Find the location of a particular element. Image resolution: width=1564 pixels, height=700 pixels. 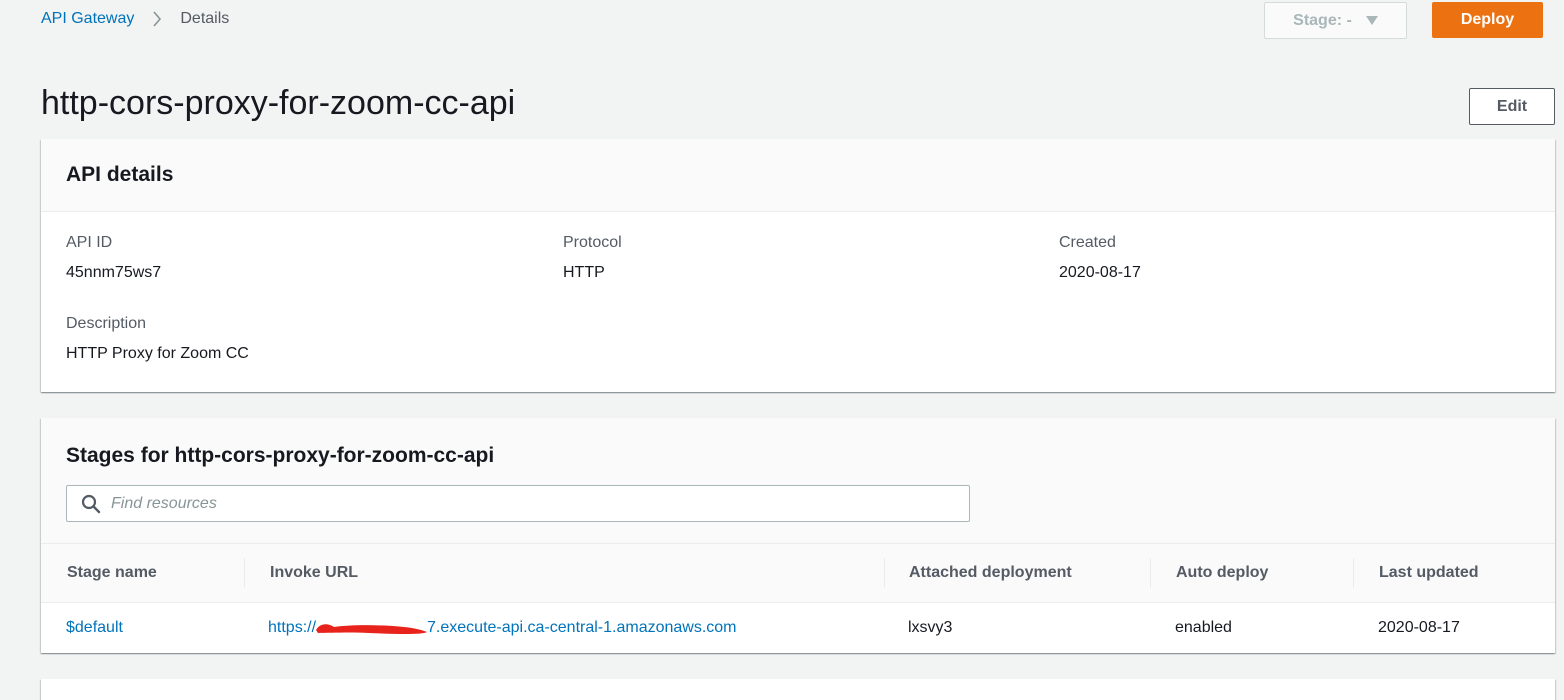

column-header-attached-deployment: Attached deployment is located at coordinates (990, 573).